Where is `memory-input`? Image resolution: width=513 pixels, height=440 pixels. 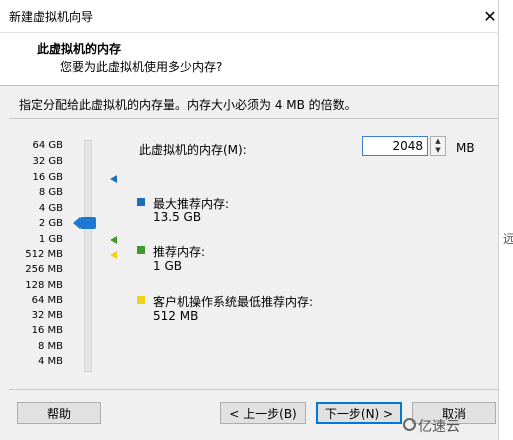 memory-input is located at coordinates (395, 146).